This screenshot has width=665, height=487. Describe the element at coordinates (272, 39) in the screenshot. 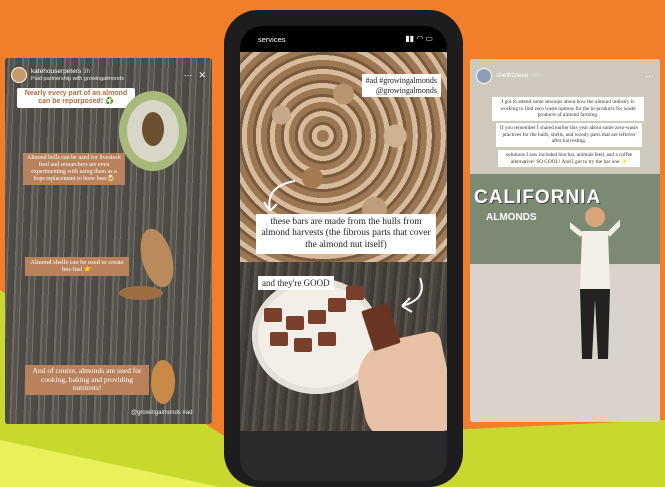

I see `status-label: services` at that location.